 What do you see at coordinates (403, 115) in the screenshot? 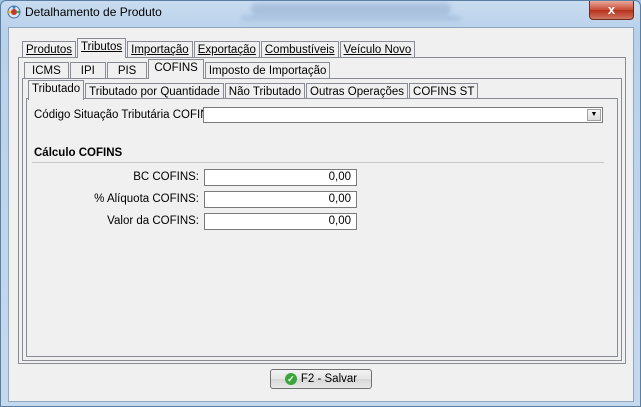
I see `cst-select: ▼` at bounding box center [403, 115].